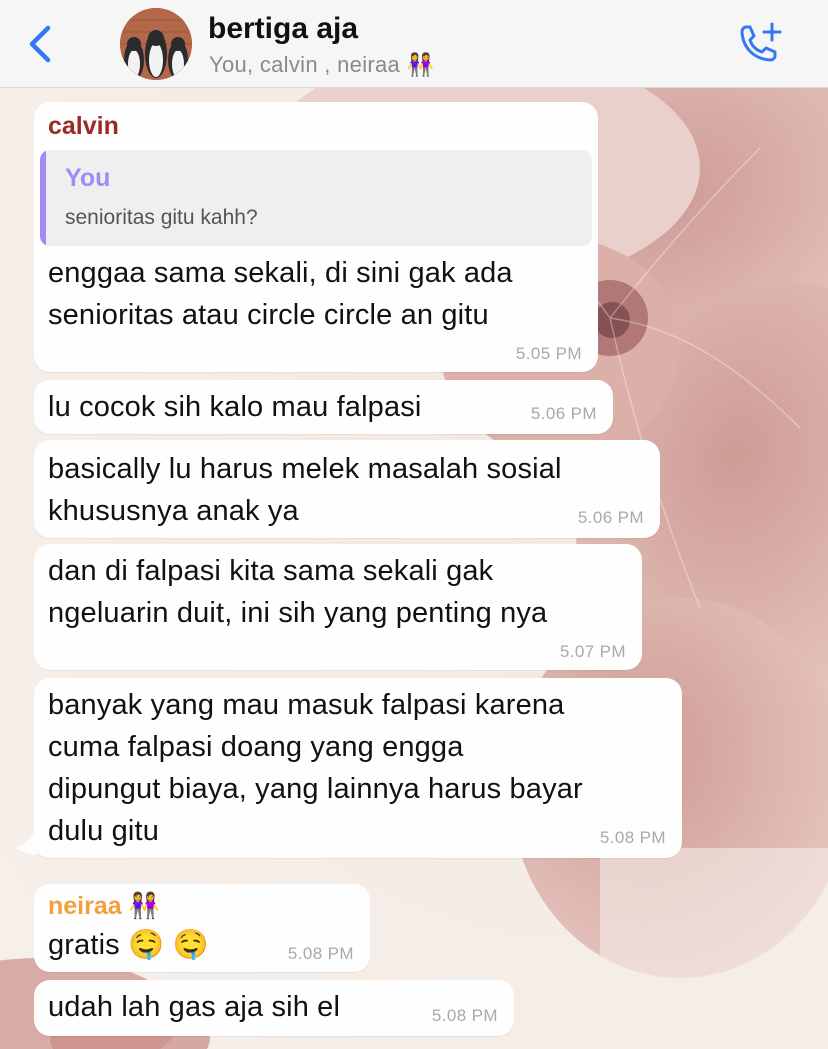  I want to click on back-button, so click(40, 44).